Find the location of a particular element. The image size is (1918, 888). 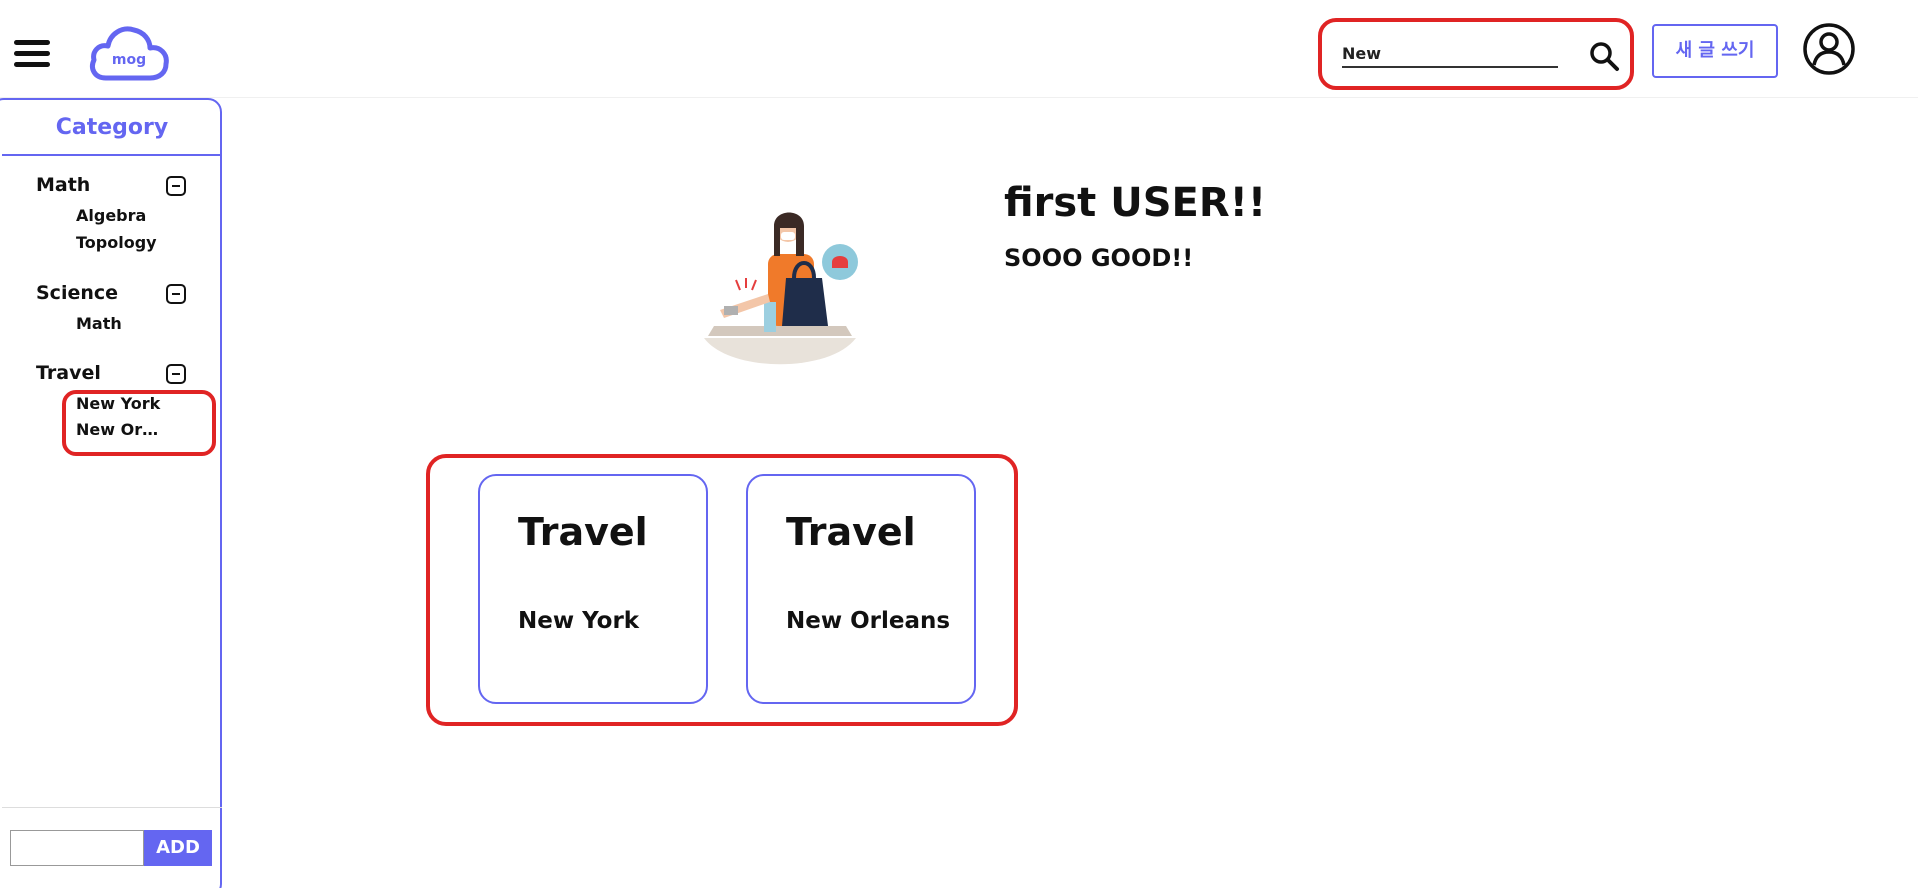

logo: mog is located at coordinates (129, 53).